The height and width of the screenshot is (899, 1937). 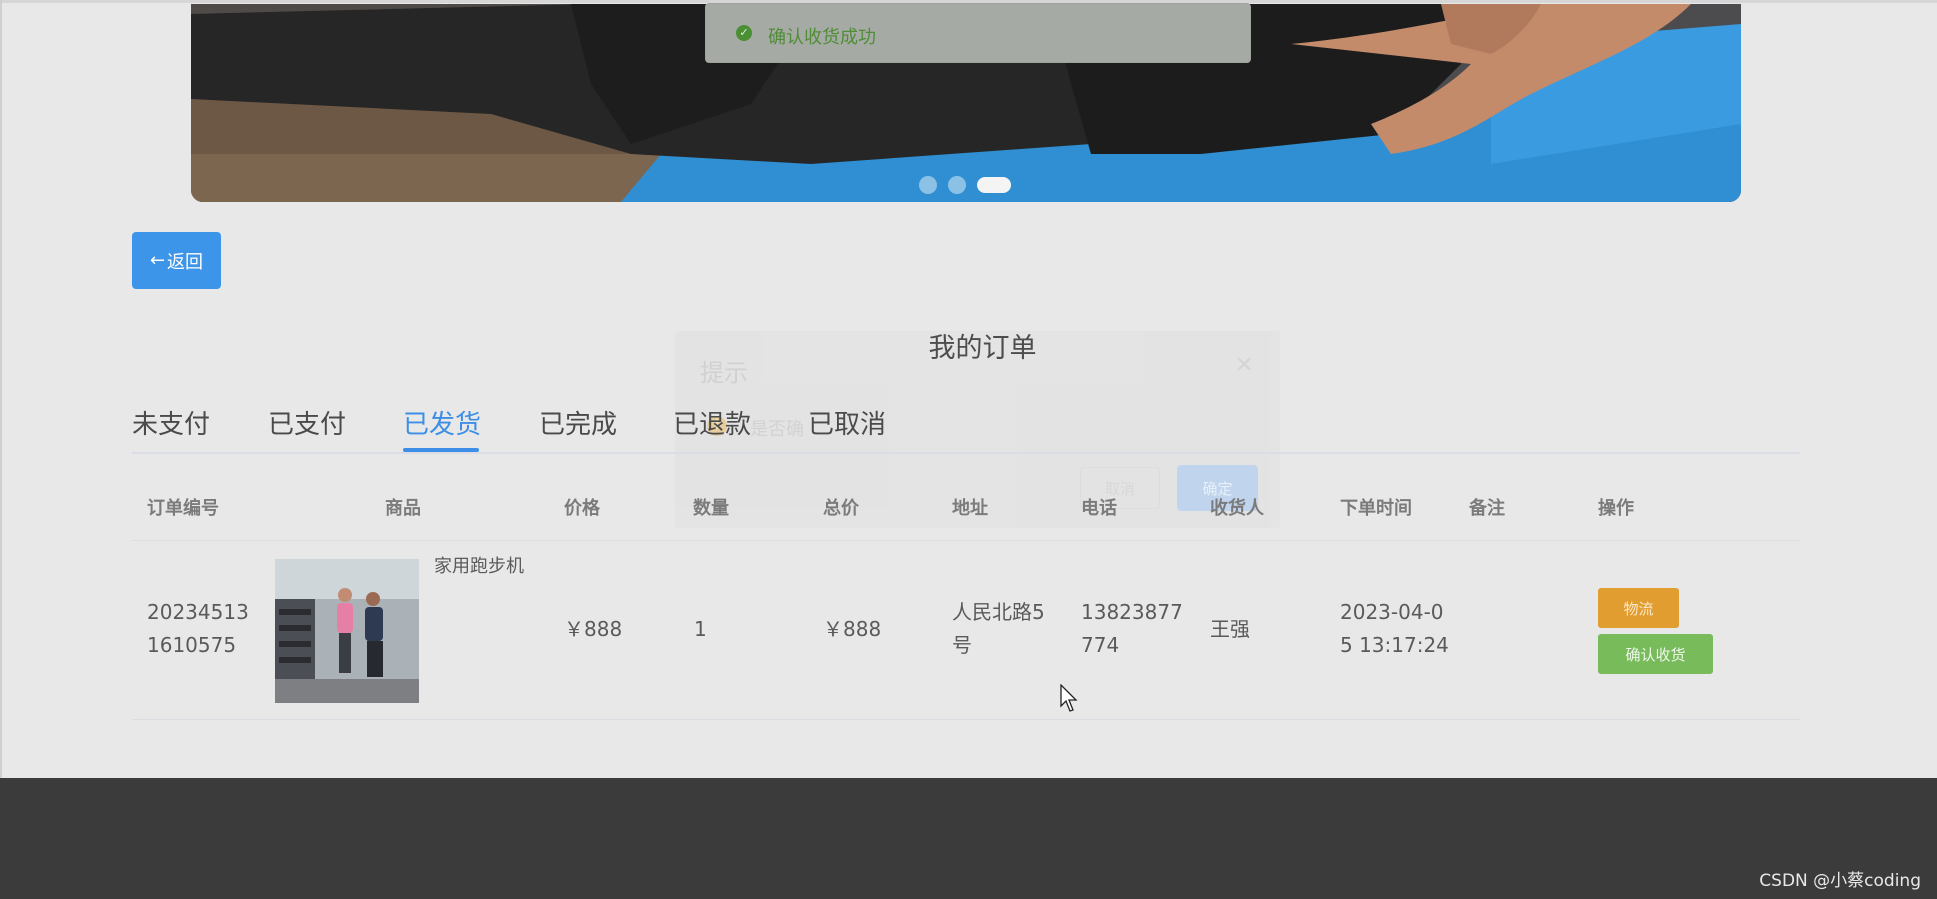 What do you see at coordinates (994, 185) in the screenshot?
I see `carousel-dot-active` at bounding box center [994, 185].